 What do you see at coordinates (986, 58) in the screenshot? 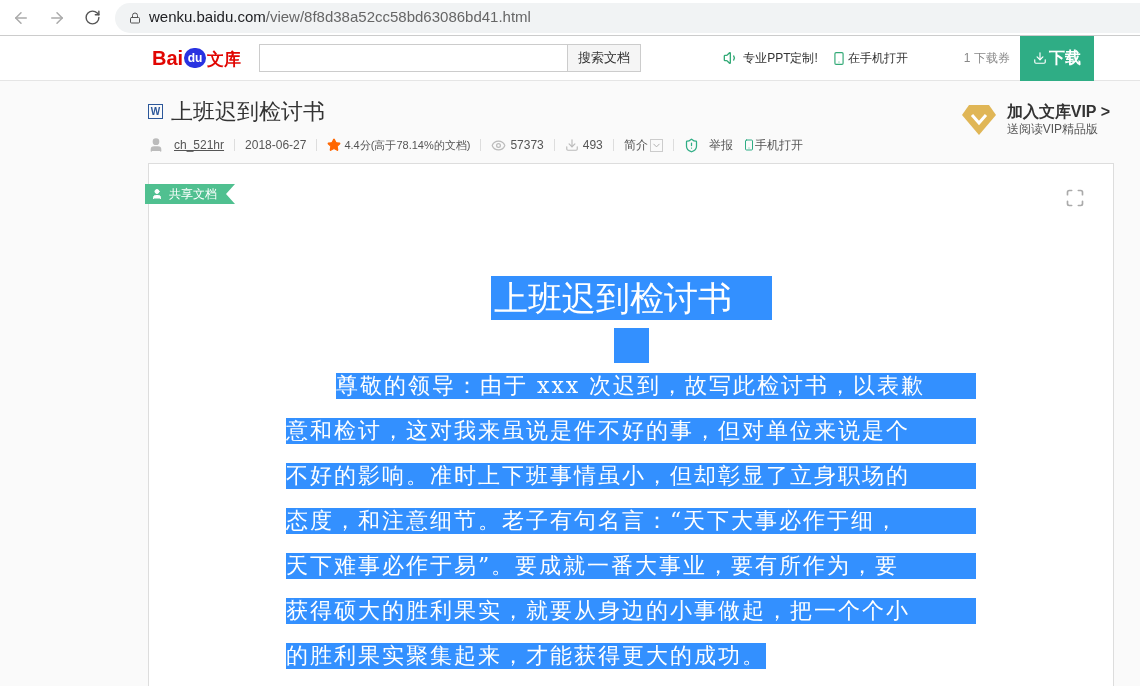
I see `coupon-count: 1 下载券` at bounding box center [986, 58].